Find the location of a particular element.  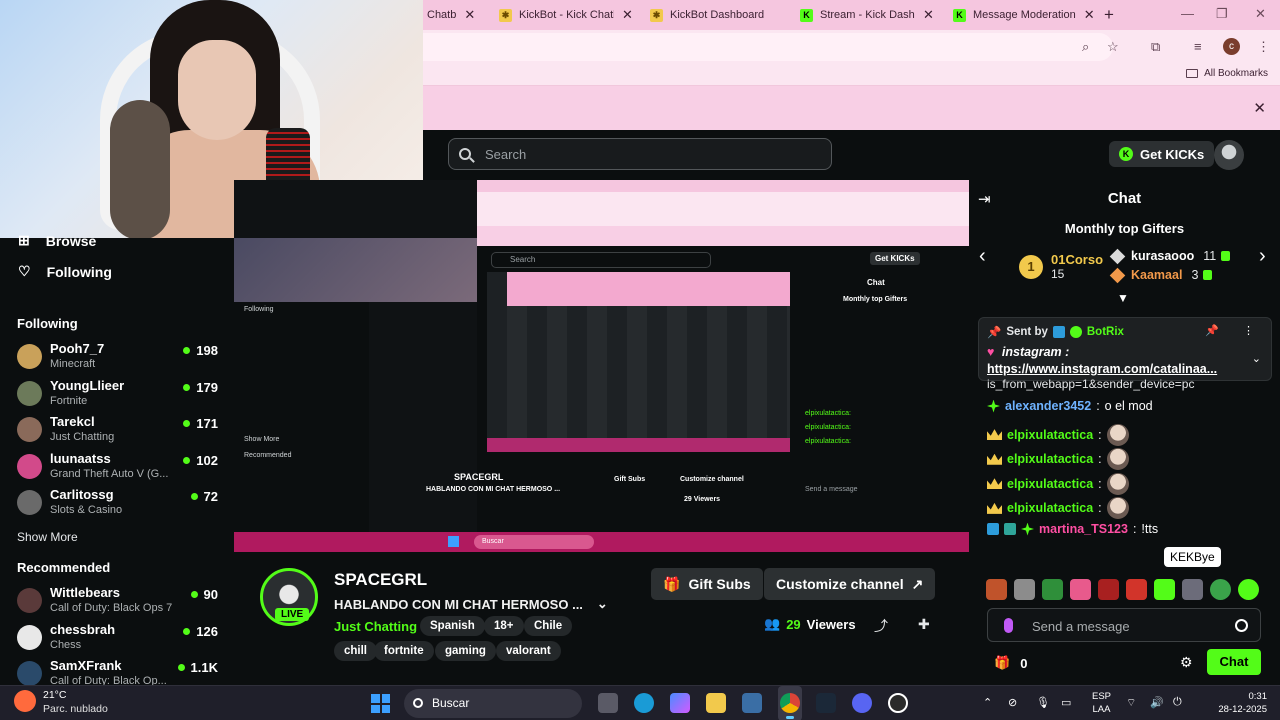

windows-start-icon is located at coordinates (380, 703).